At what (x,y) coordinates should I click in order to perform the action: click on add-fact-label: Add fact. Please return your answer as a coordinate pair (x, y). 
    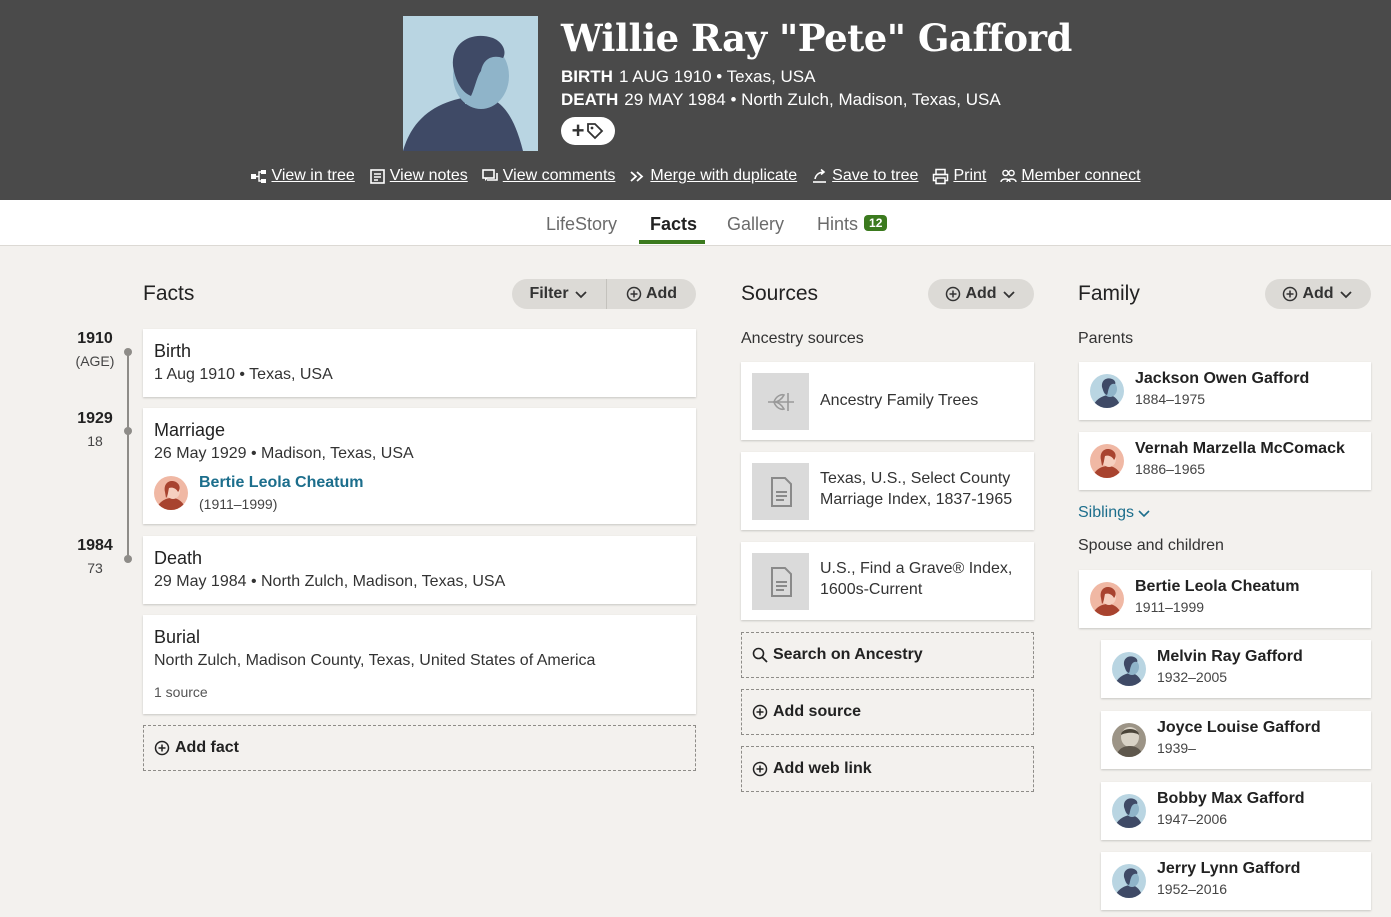
    Looking at the image, I should click on (207, 747).